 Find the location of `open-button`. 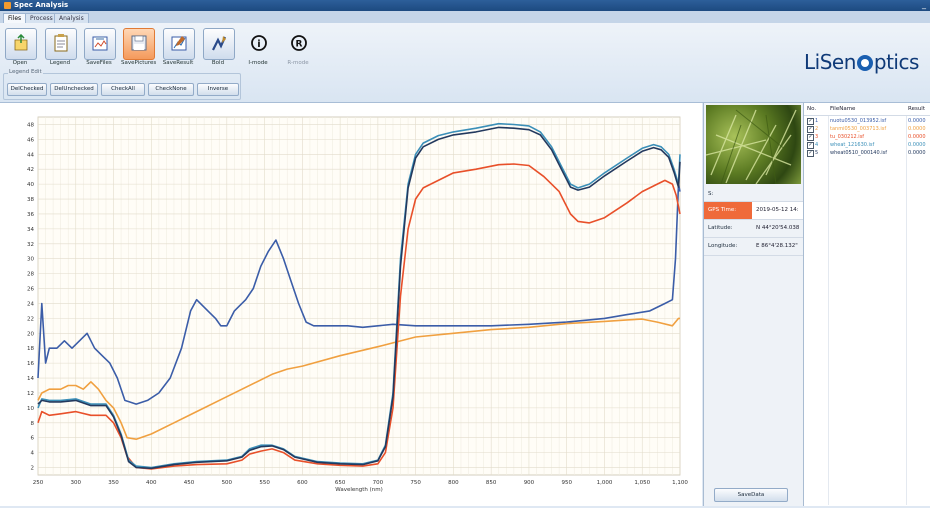

open-button is located at coordinates (21, 44).